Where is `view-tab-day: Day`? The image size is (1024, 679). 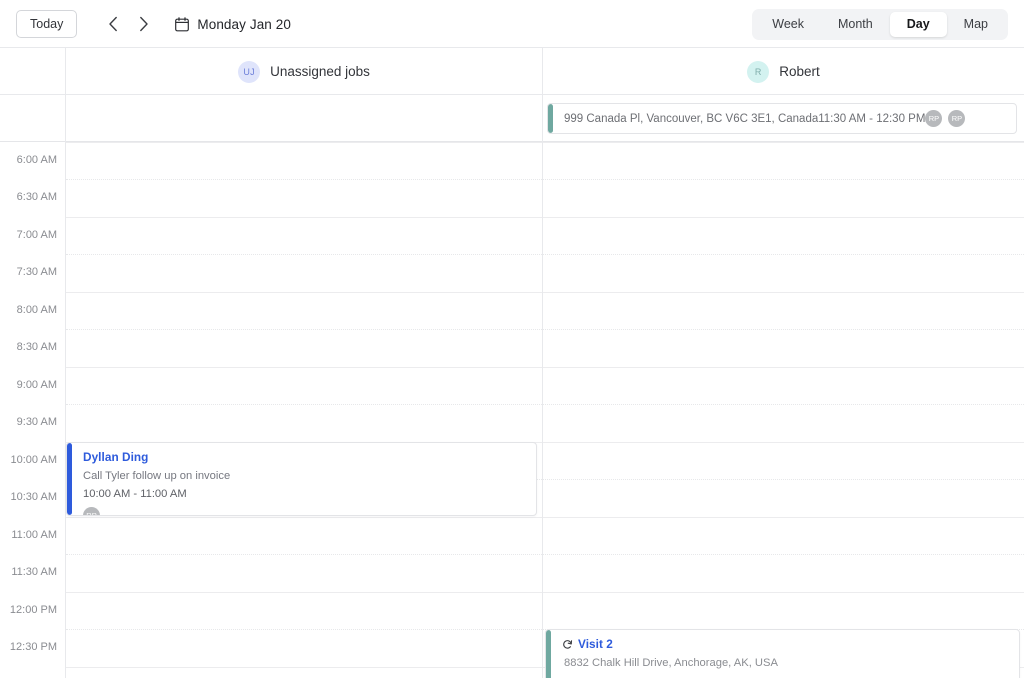
view-tab-day: Day is located at coordinates (918, 24).